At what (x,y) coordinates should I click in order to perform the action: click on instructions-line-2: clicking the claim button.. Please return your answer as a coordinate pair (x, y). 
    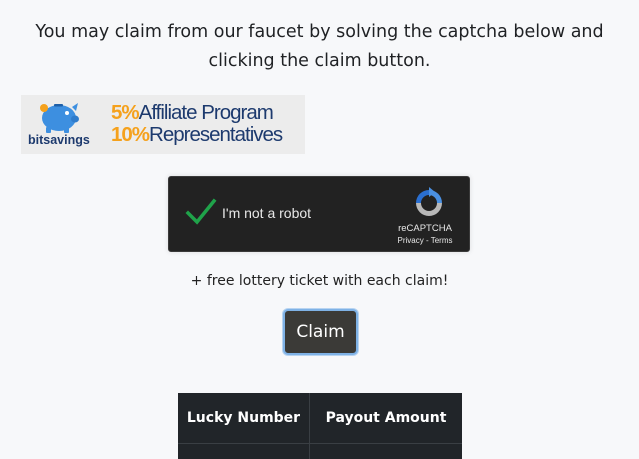
    Looking at the image, I should click on (319, 61).